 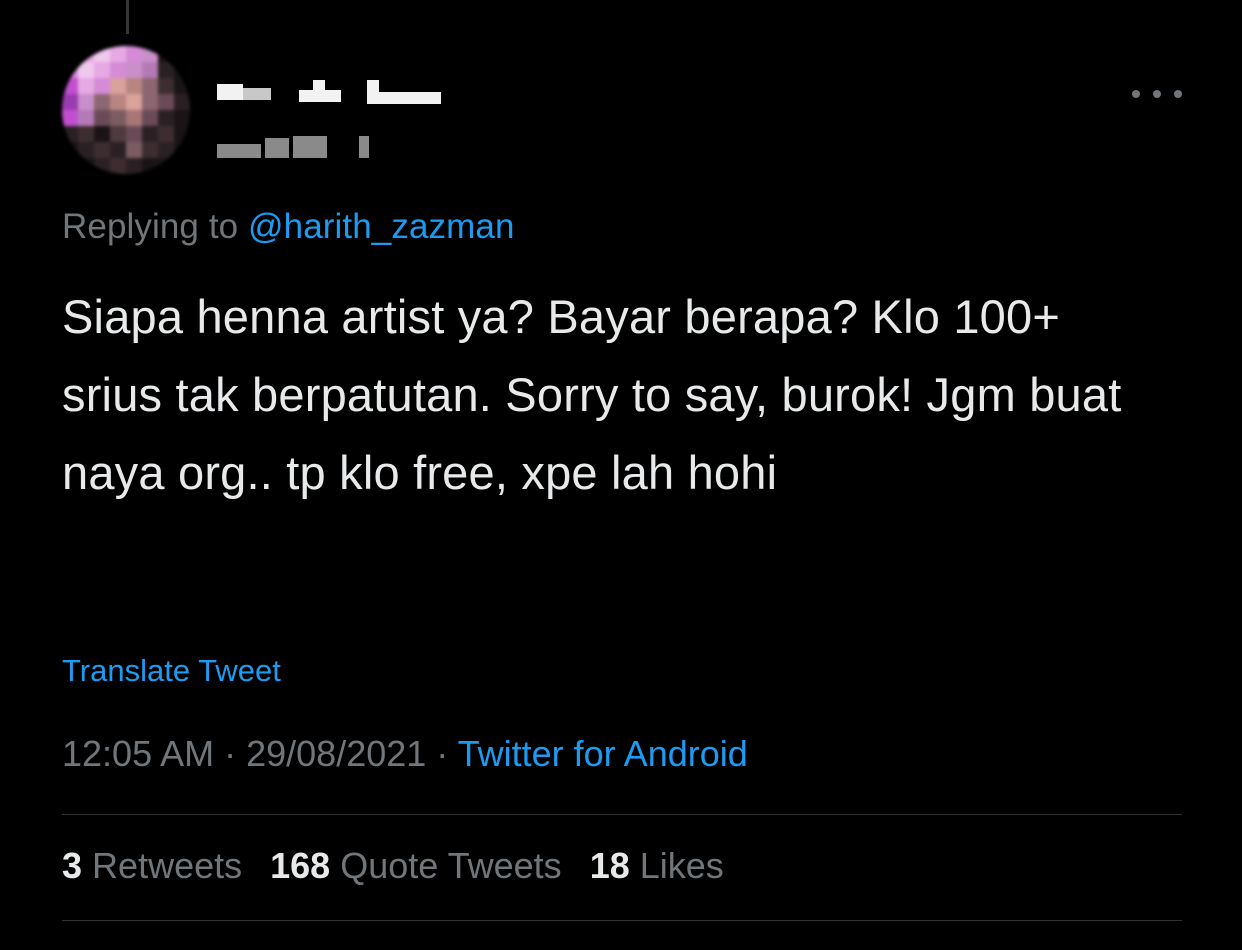 I want to click on retweets-stat: 3 Retweets, so click(x=152, y=866).